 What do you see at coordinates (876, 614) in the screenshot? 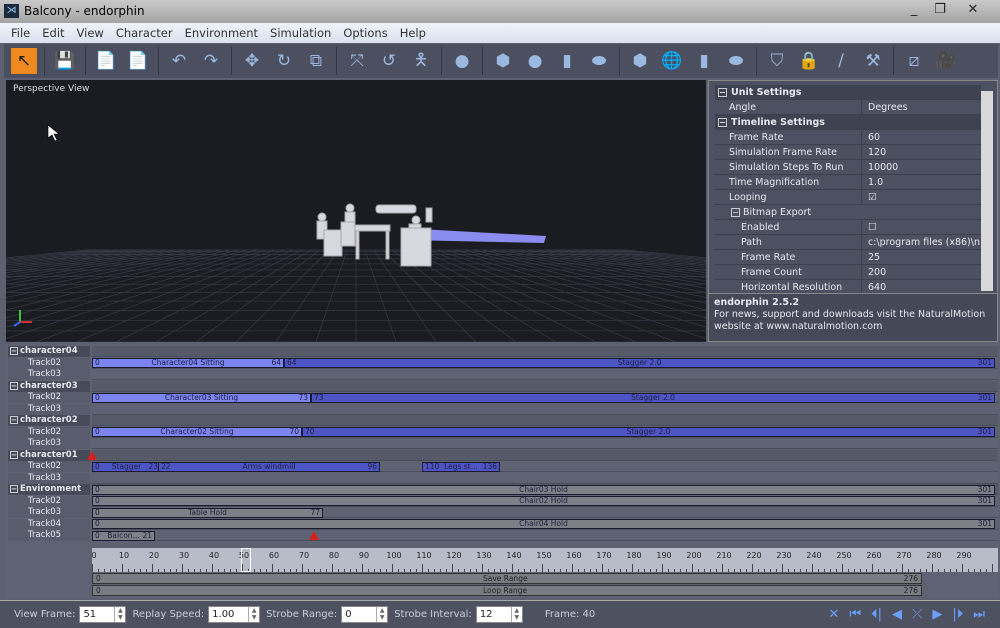
I see `step-back-icon: ⏴|` at bounding box center [876, 614].